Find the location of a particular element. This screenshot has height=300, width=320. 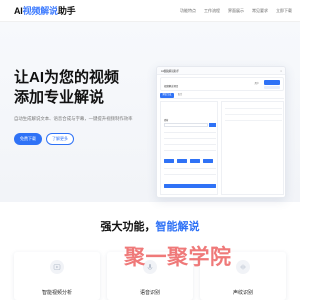

app-preview-project-label: 视频解说项目 is located at coordinates (171, 86).